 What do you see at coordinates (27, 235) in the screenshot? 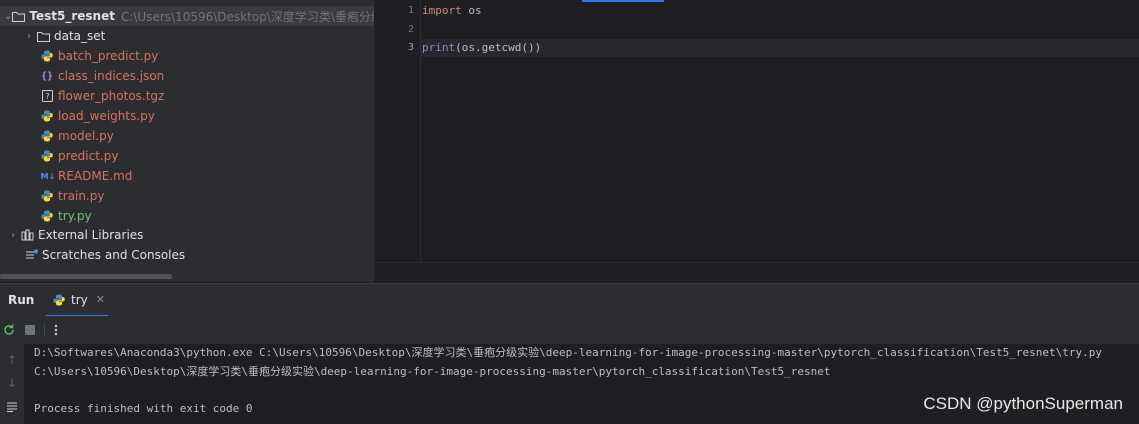
I see `library-icon` at bounding box center [27, 235].